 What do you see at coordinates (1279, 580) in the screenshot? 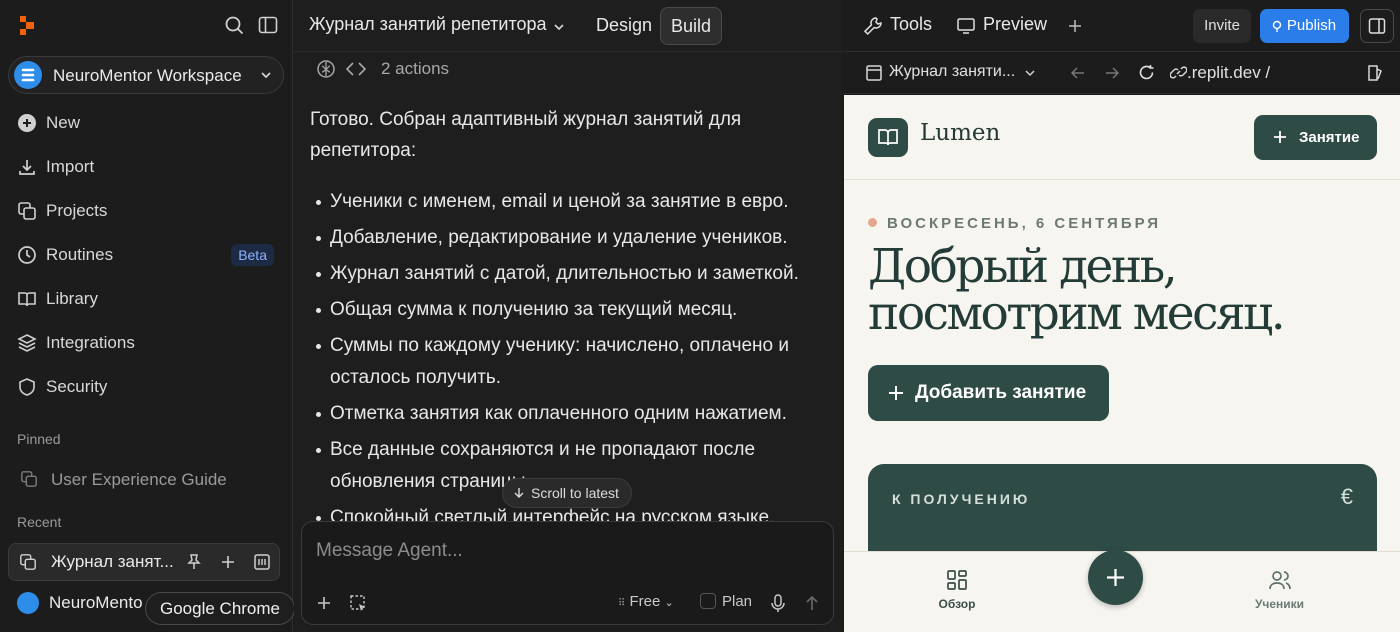
I see `users-icon` at bounding box center [1279, 580].